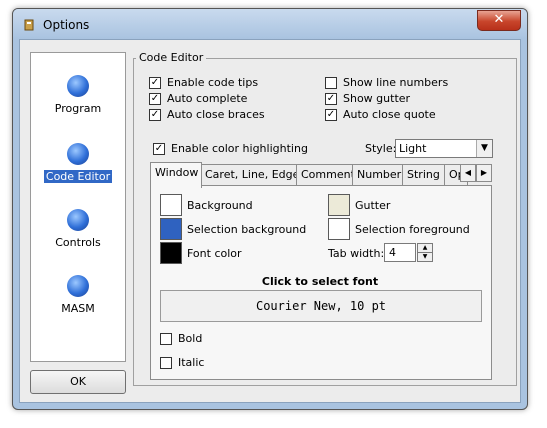 The image size is (547, 428). Describe the element at coordinates (220, 205) in the screenshot. I see `background-label: Background` at that location.